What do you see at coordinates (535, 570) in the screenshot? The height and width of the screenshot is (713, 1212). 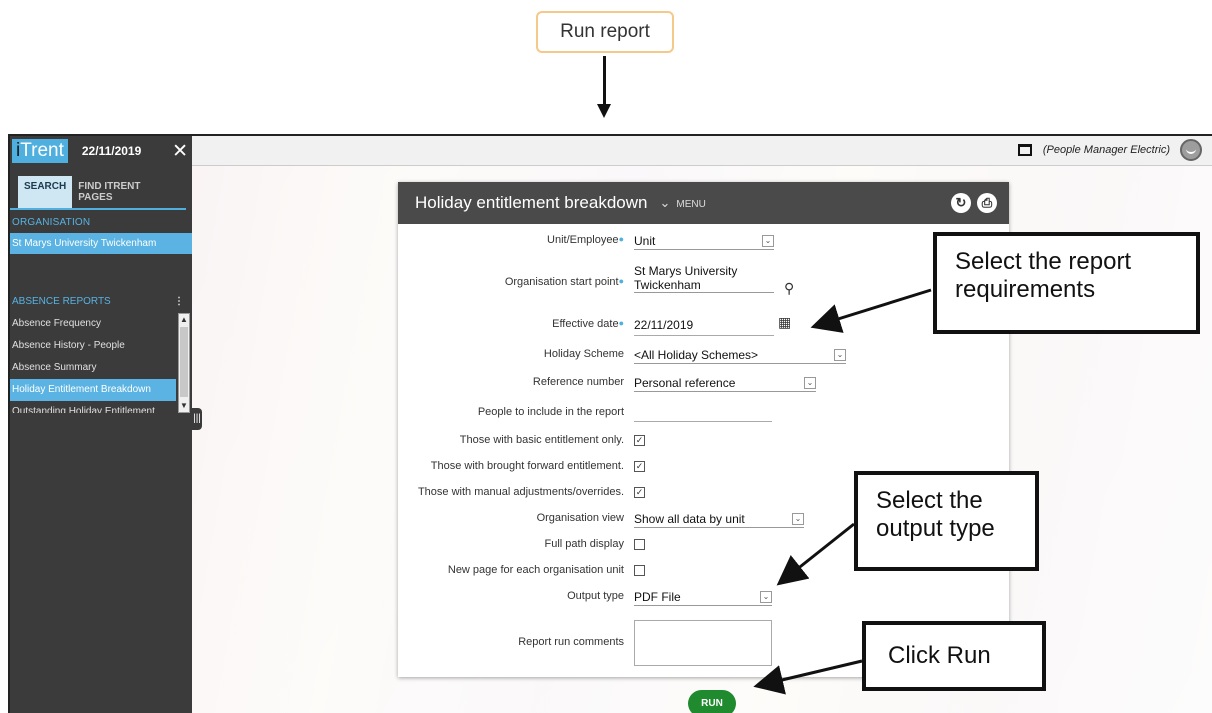 I see `new-page-label: New page for each organisation unit` at bounding box center [535, 570].